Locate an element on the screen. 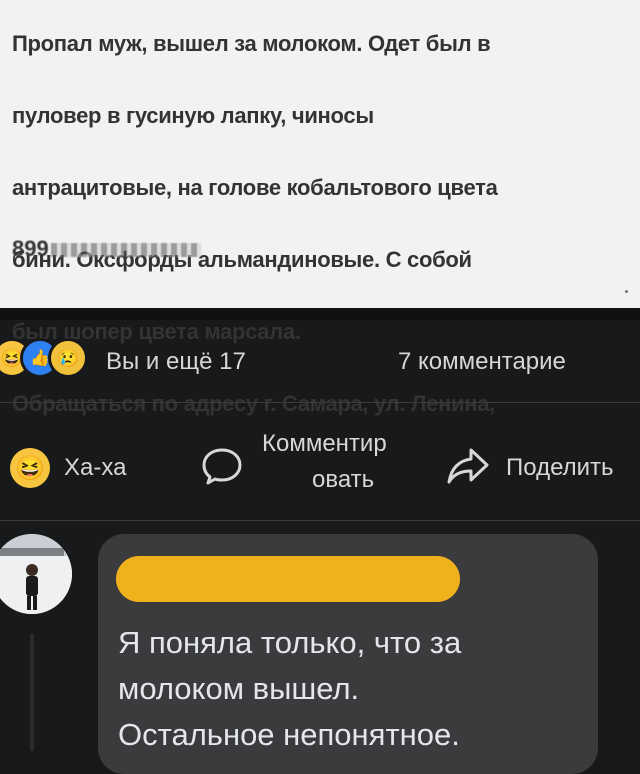 The height and width of the screenshot is (774, 640). thread-line is located at coordinates (32, 692).